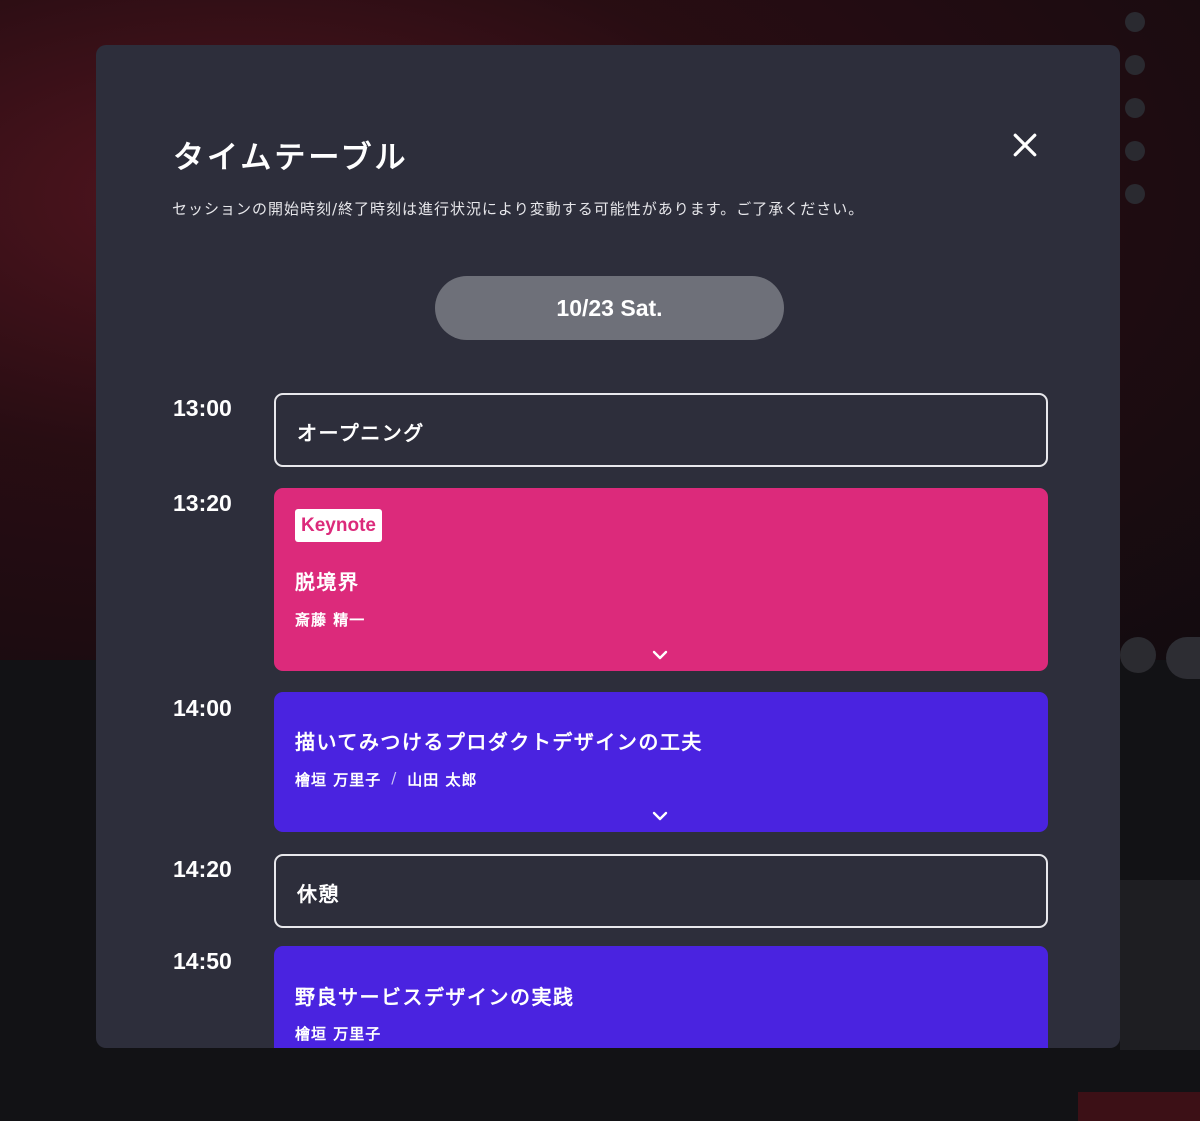  I want to click on session-card-talk: 野良サービスデザインの実践 檜垣 万里子, so click(661, 997).